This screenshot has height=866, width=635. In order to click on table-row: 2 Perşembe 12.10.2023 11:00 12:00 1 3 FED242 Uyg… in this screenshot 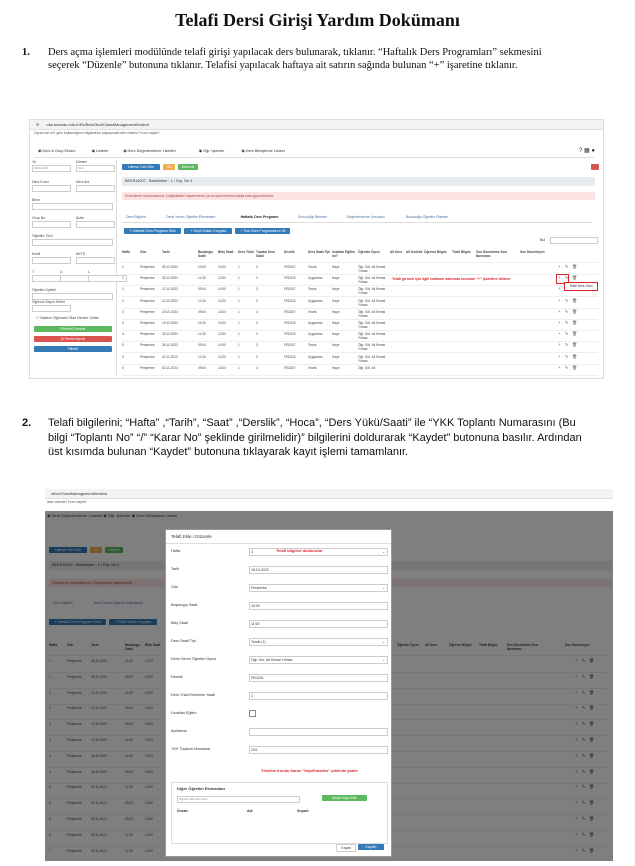, I will do `click(360, 303)`.